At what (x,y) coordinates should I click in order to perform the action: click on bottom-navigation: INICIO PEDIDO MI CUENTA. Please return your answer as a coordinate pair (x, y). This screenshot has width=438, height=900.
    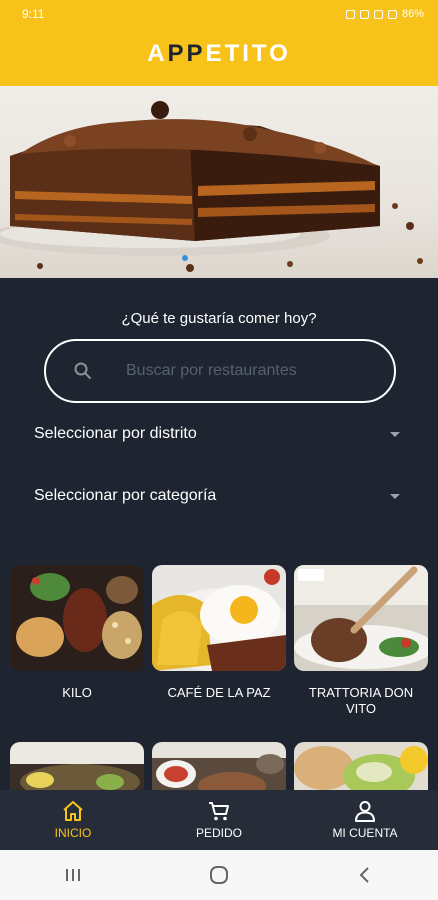
    Looking at the image, I should click on (219, 820).